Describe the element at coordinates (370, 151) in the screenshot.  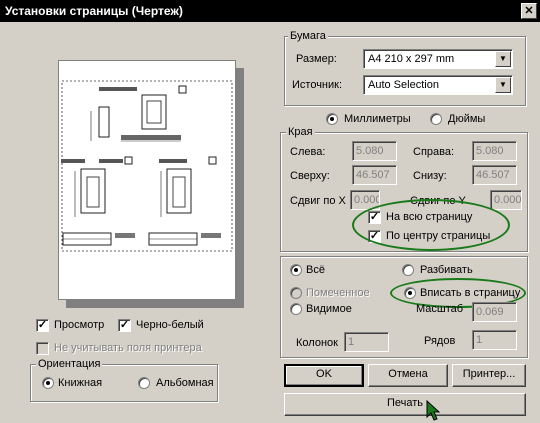
I see `margin-left-value: 5.080` at that location.